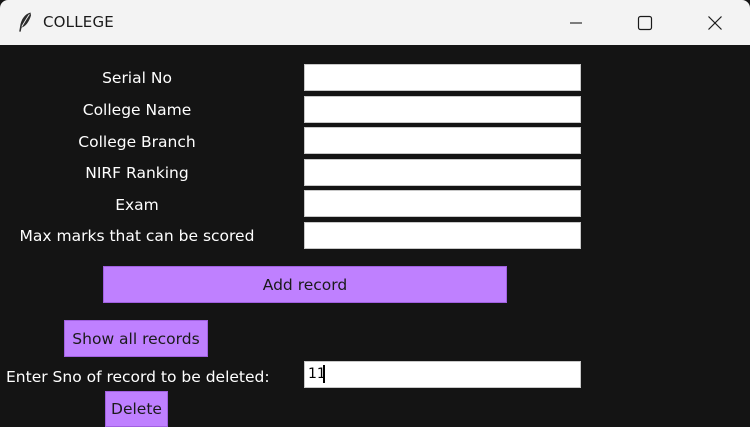 Image resolution: width=750 pixels, height=427 pixels. I want to click on minimize-button, so click(576, 22).